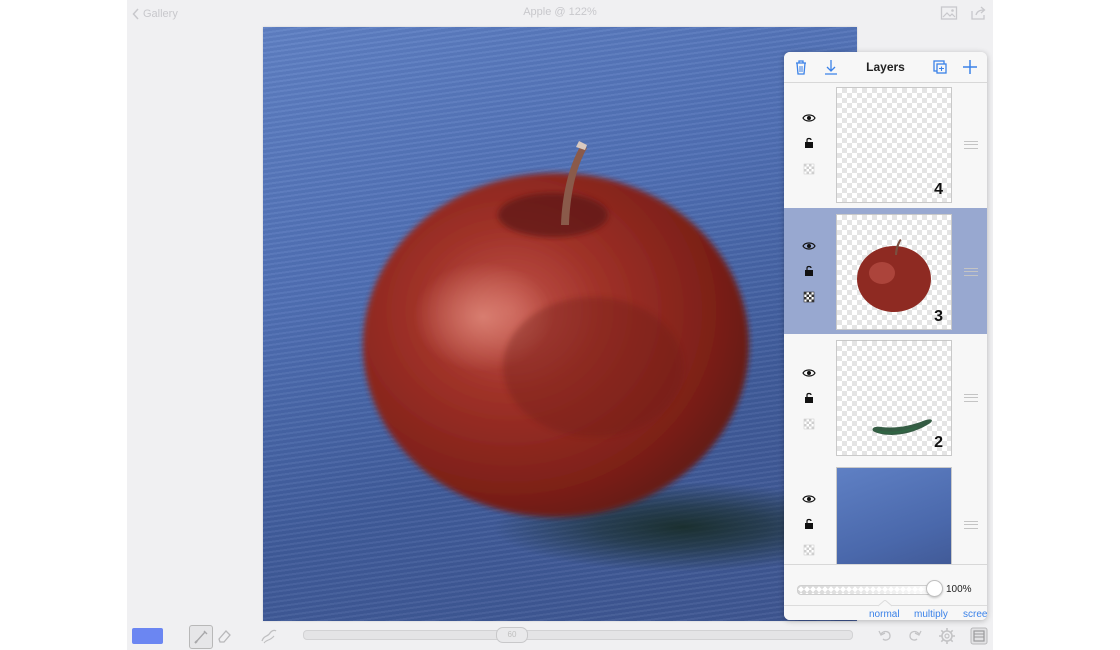 The image size is (1120, 650). I want to click on duplicate-layer-icon, so click(940, 67).